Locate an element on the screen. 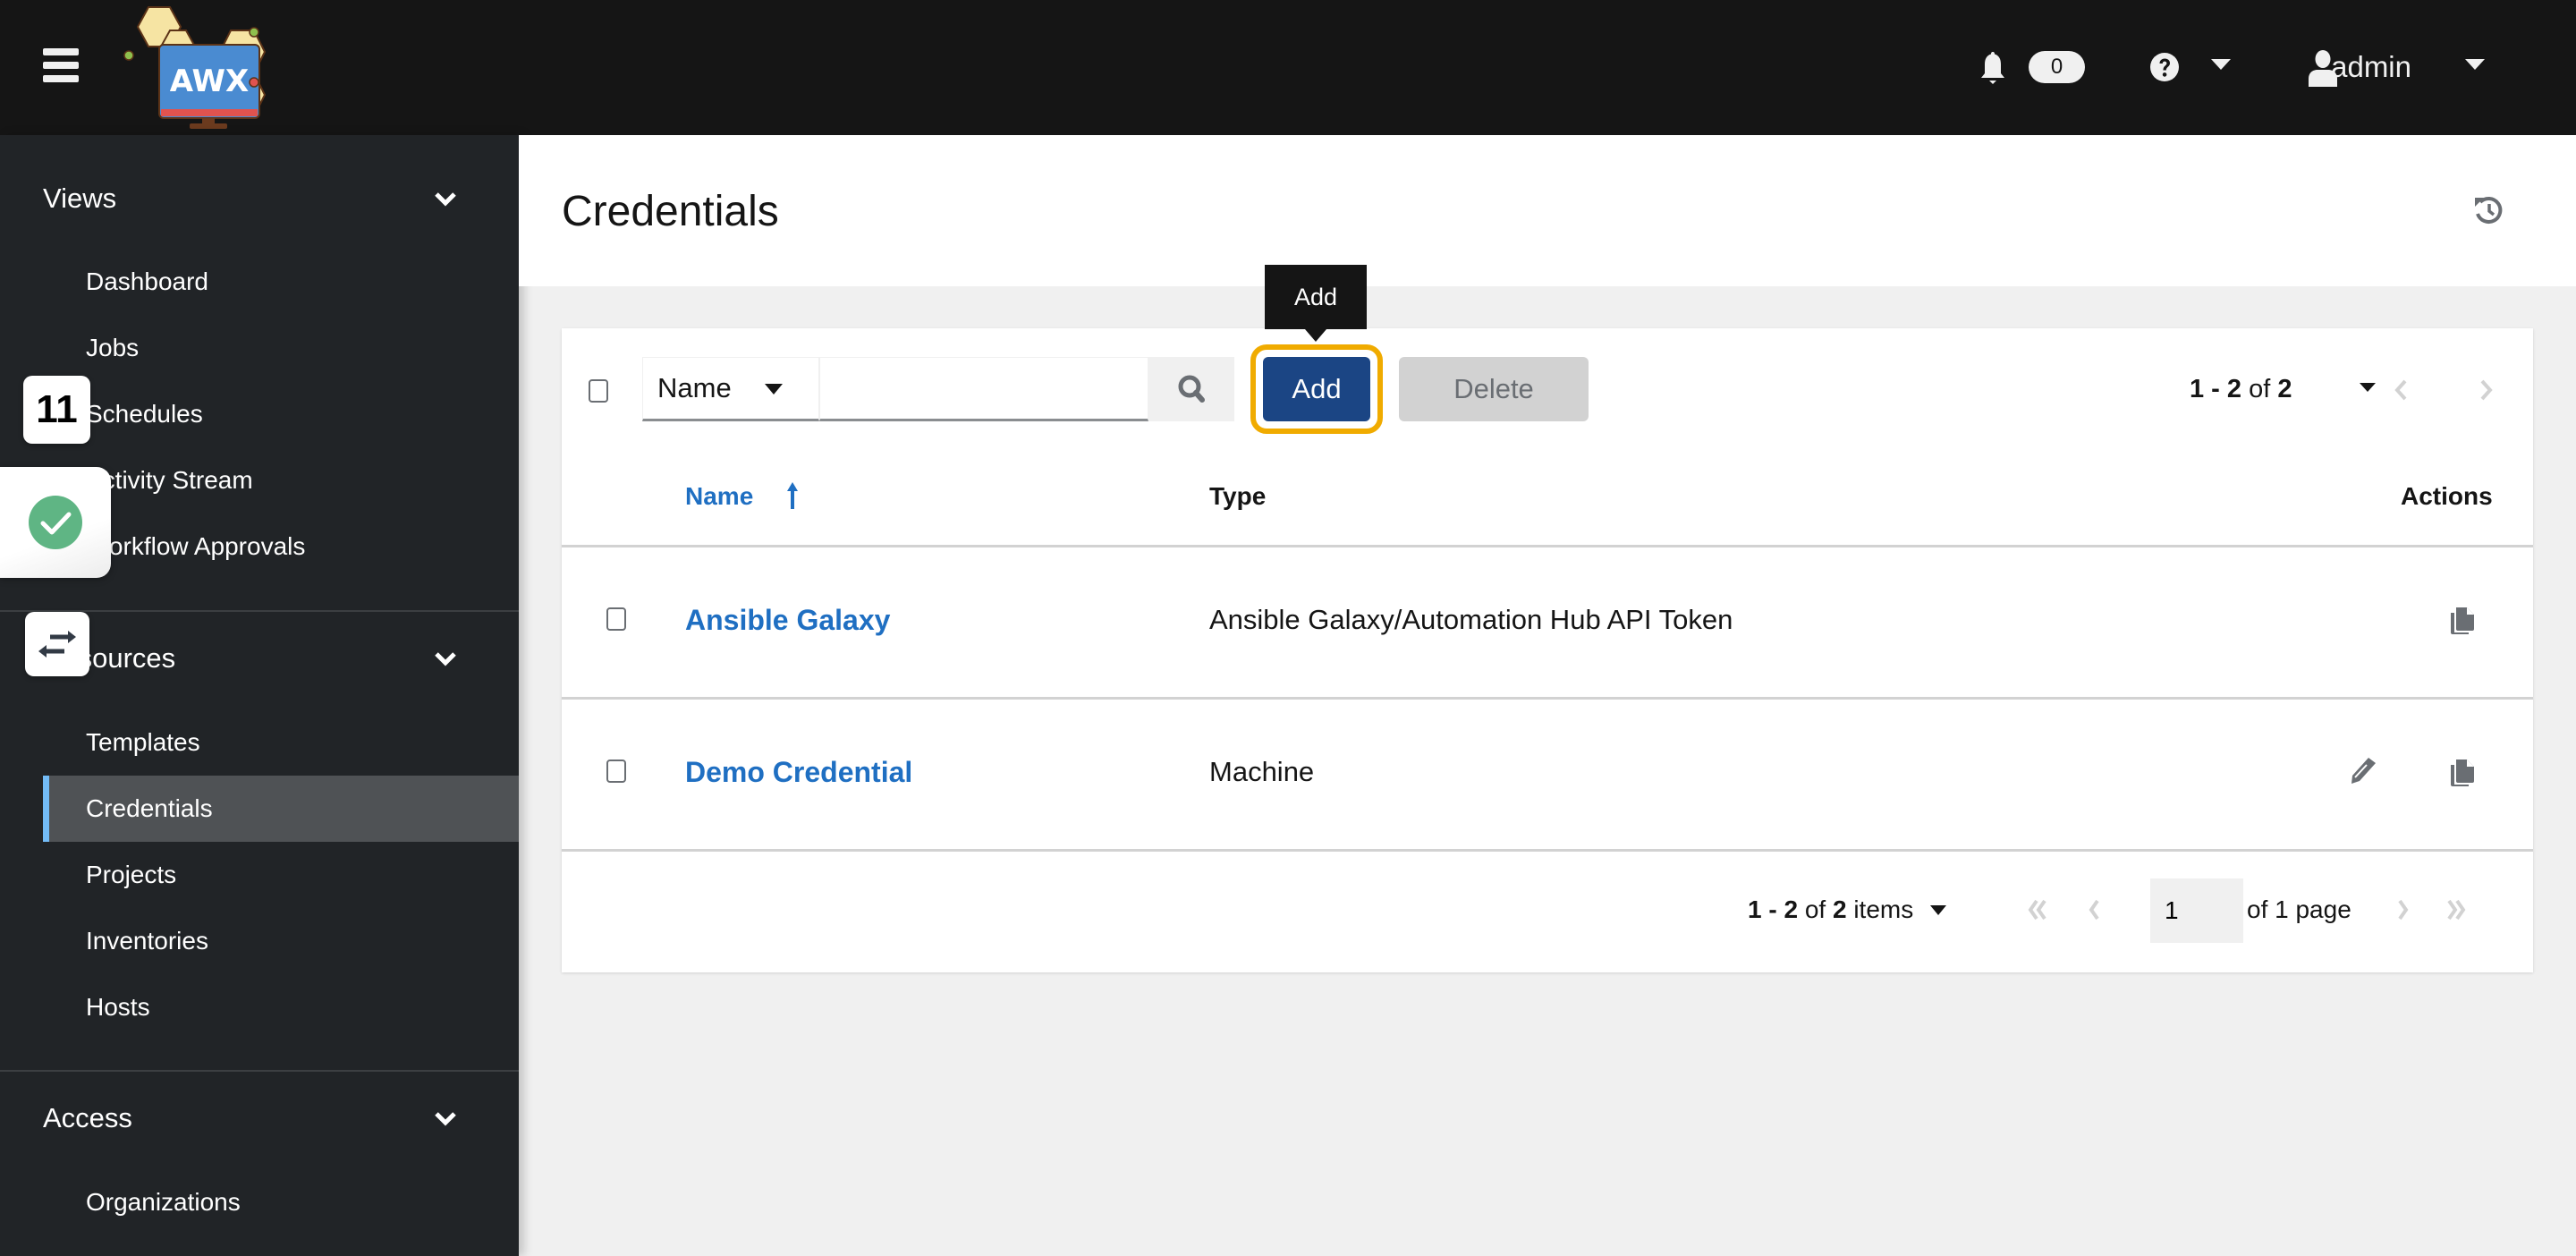 This screenshot has height=1256, width=2576. sidebar-item-projects: Projects is located at coordinates (281, 875).